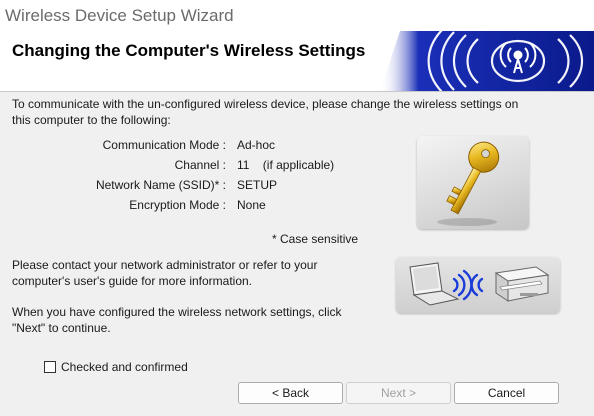 The height and width of the screenshot is (416, 594). I want to click on key-illustration, so click(473, 182).